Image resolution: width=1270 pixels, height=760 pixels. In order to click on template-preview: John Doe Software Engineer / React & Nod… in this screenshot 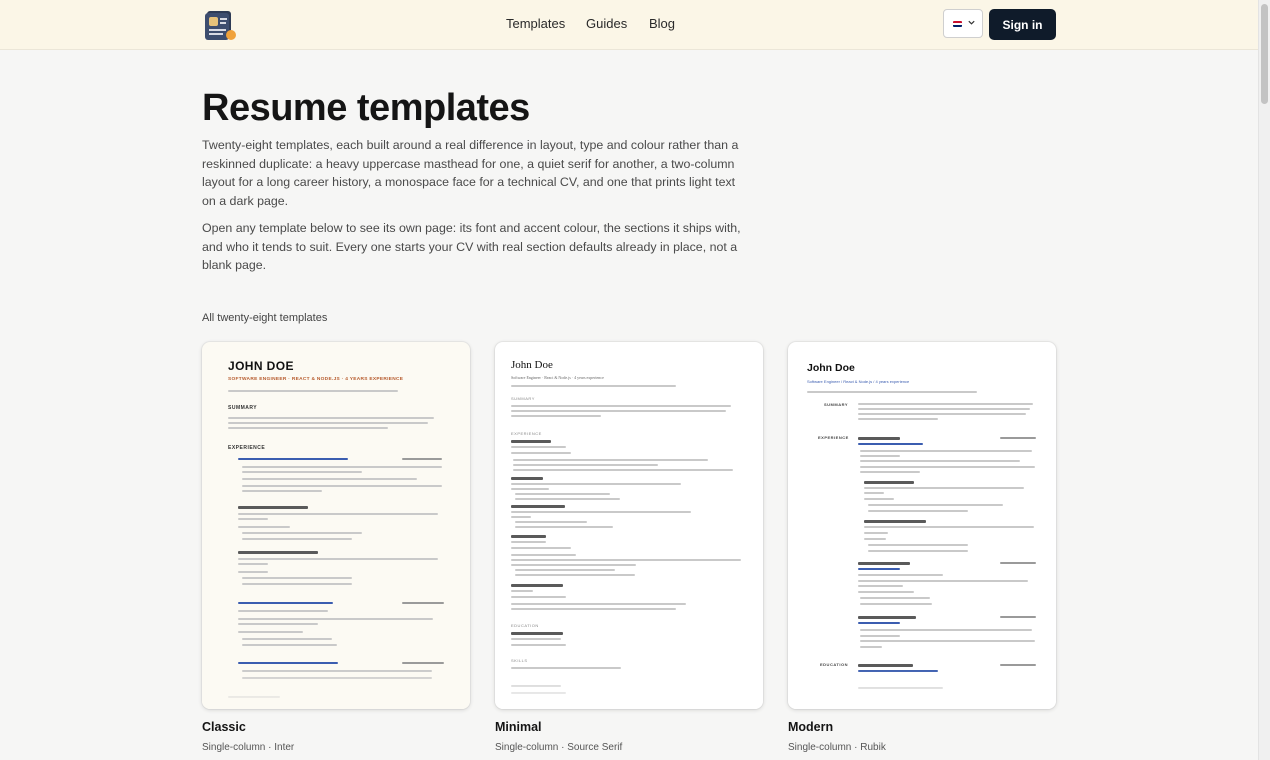, I will do `click(922, 525)`.